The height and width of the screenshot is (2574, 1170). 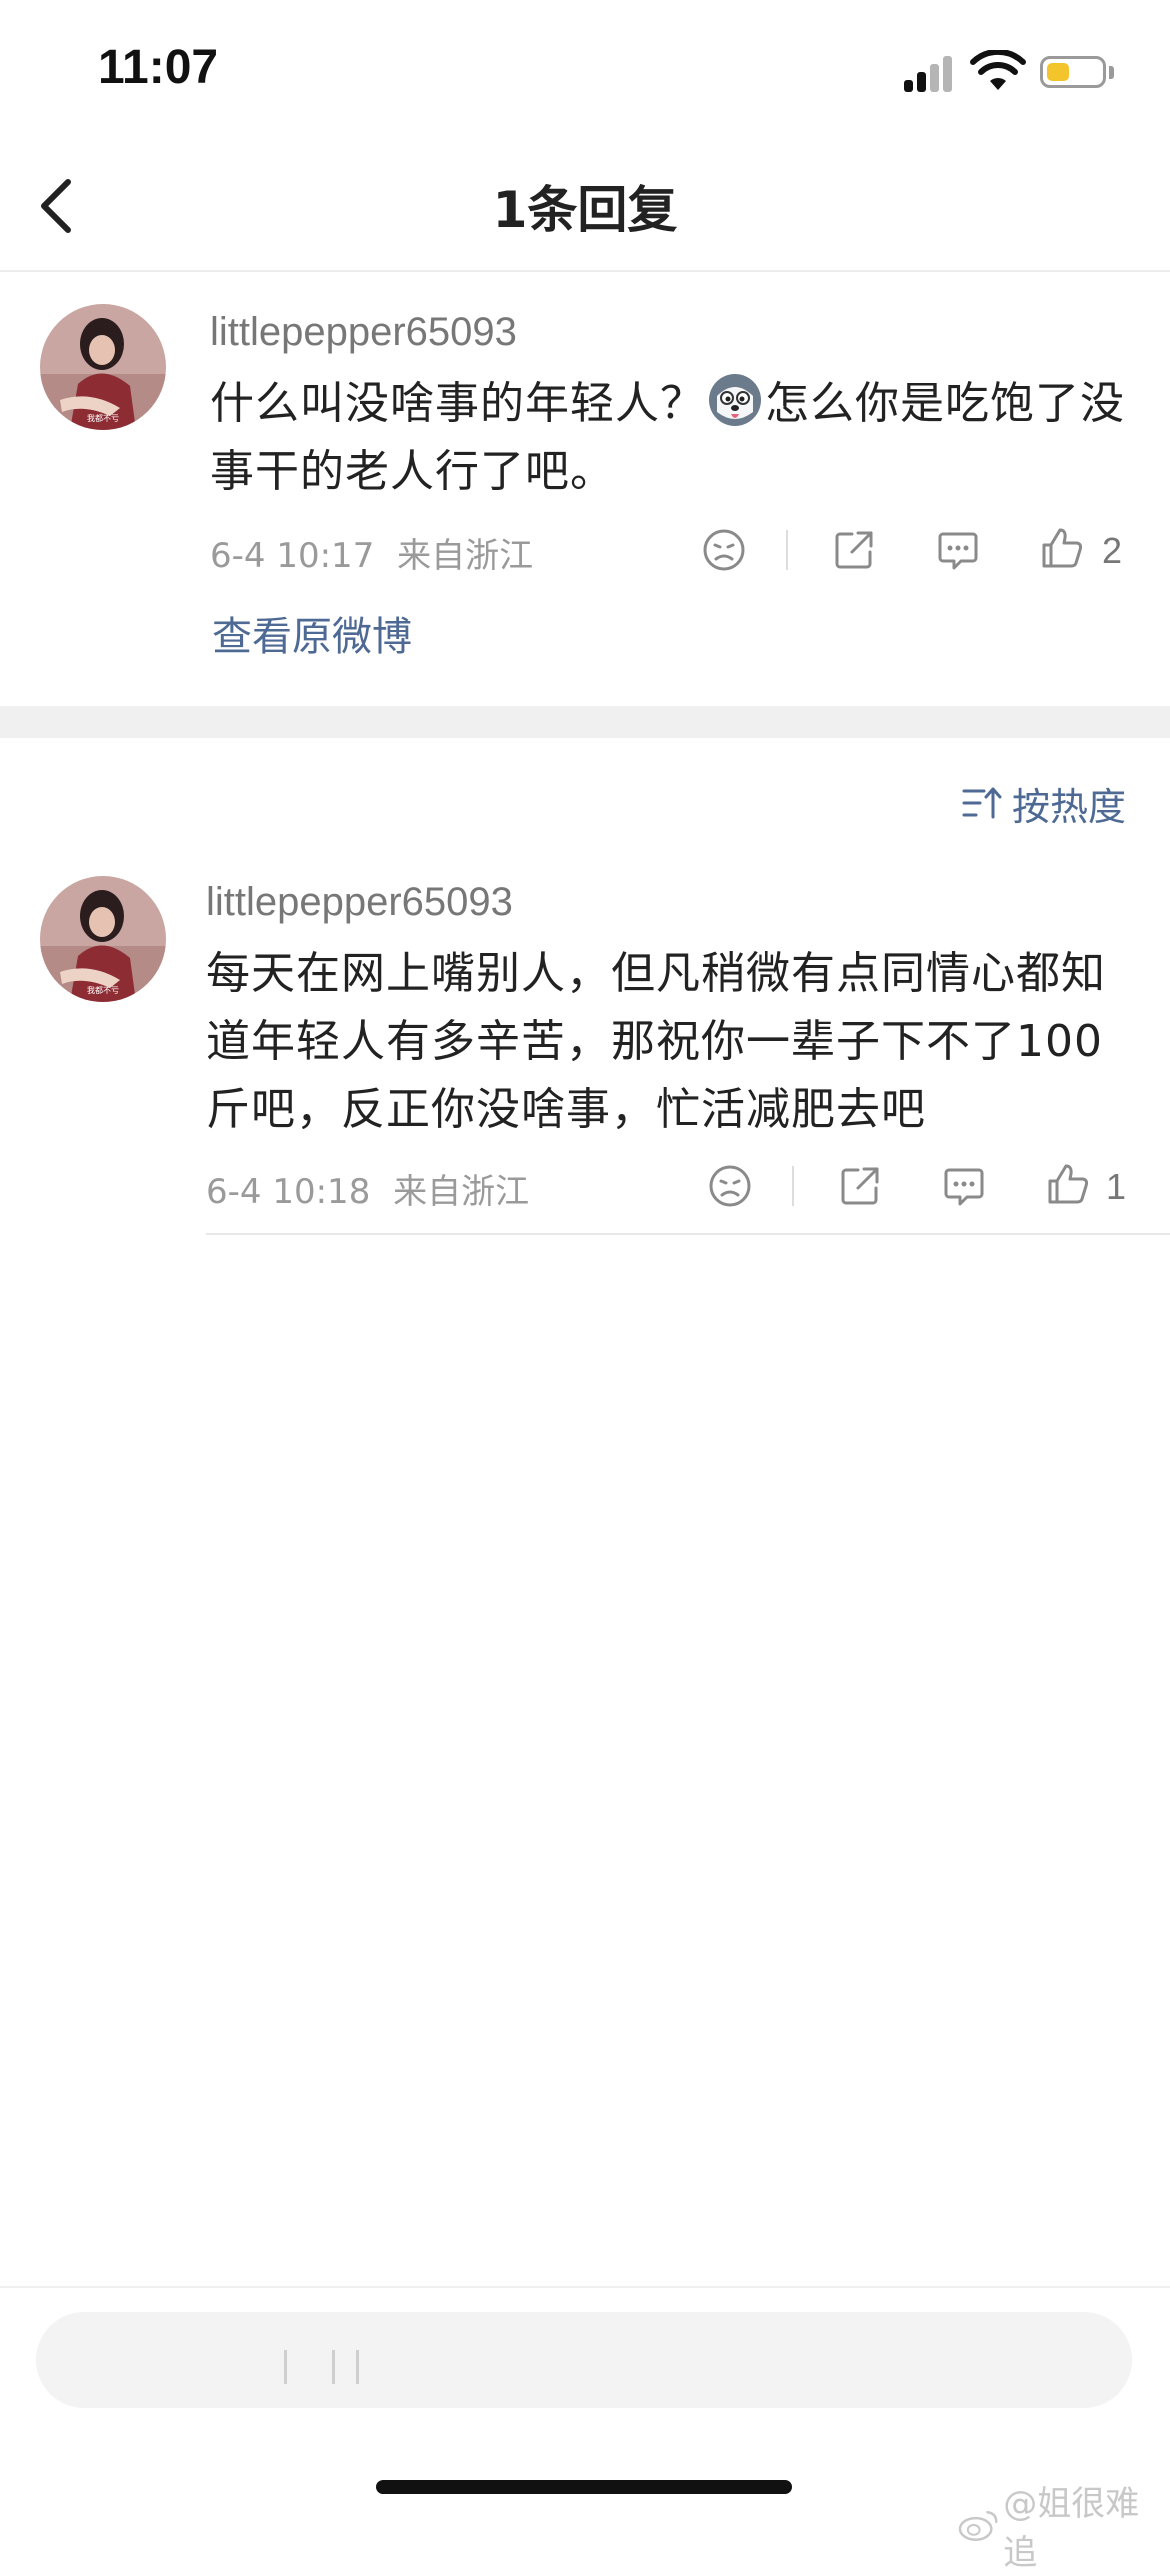 What do you see at coordinates (461, 1192) in the screenshot?
I see `reply-location: 来自浙江` at bounding box center [461, 1192].